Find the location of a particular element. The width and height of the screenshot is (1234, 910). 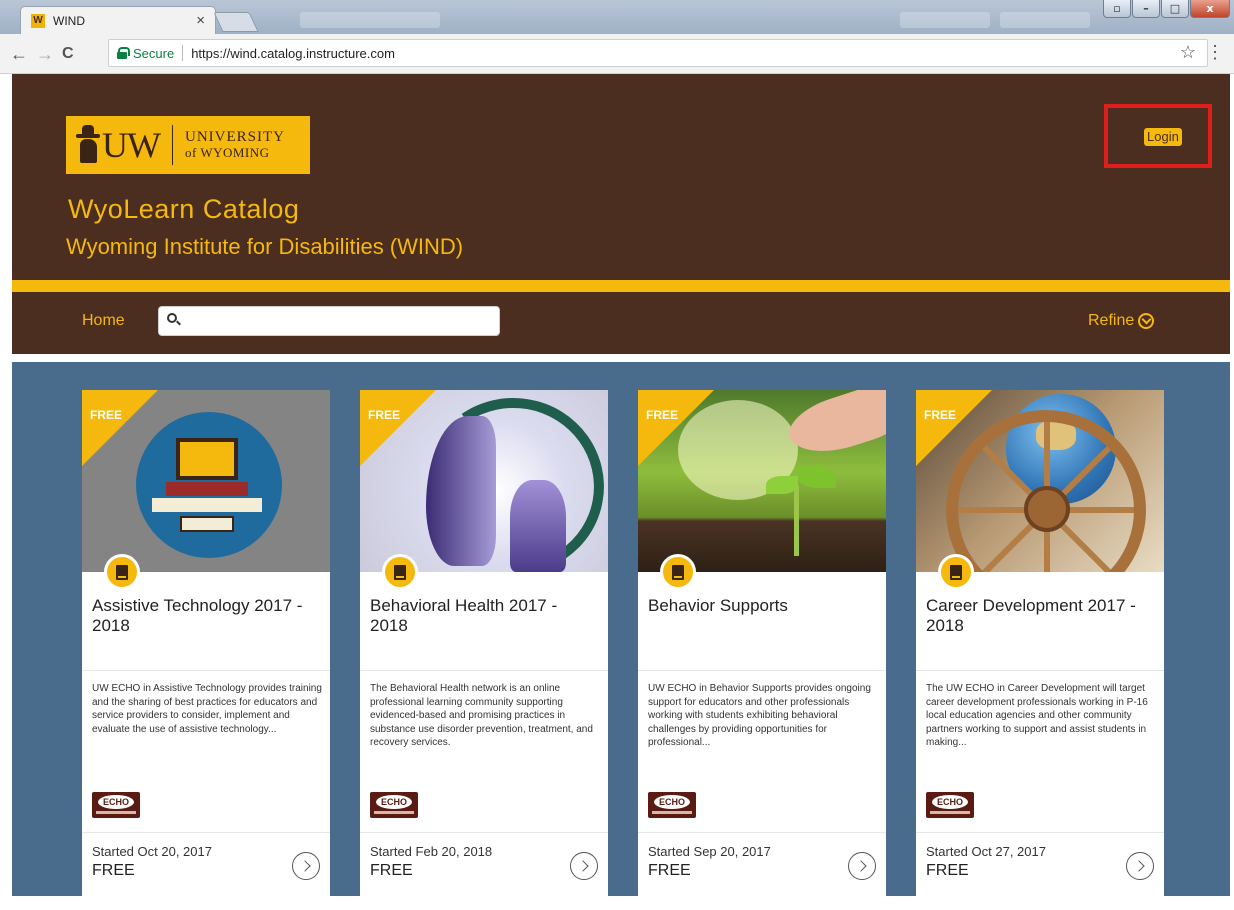

search-icon is located at coordinates (174, 319).